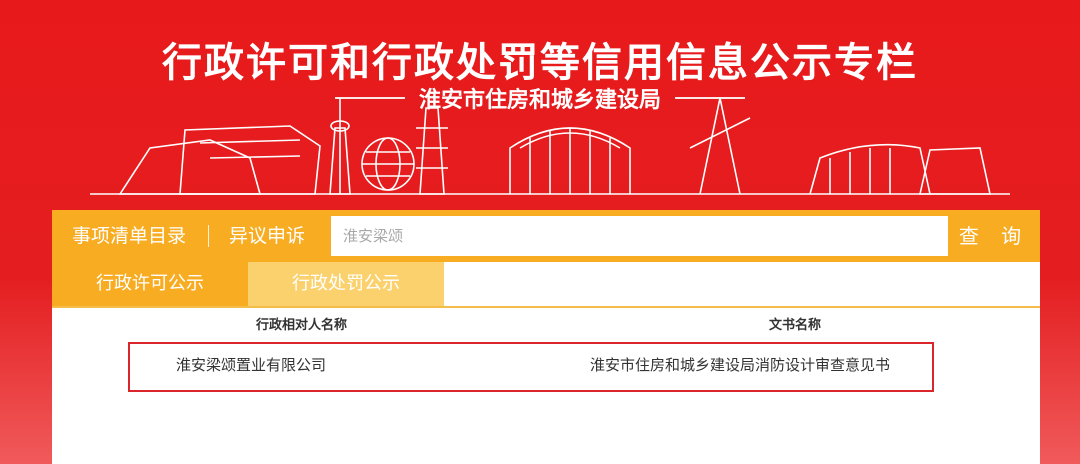 The image size is (1080, 464). I want to click on search-bar: 事项清单目录 异议申诉 查 询, so click(546, 236).